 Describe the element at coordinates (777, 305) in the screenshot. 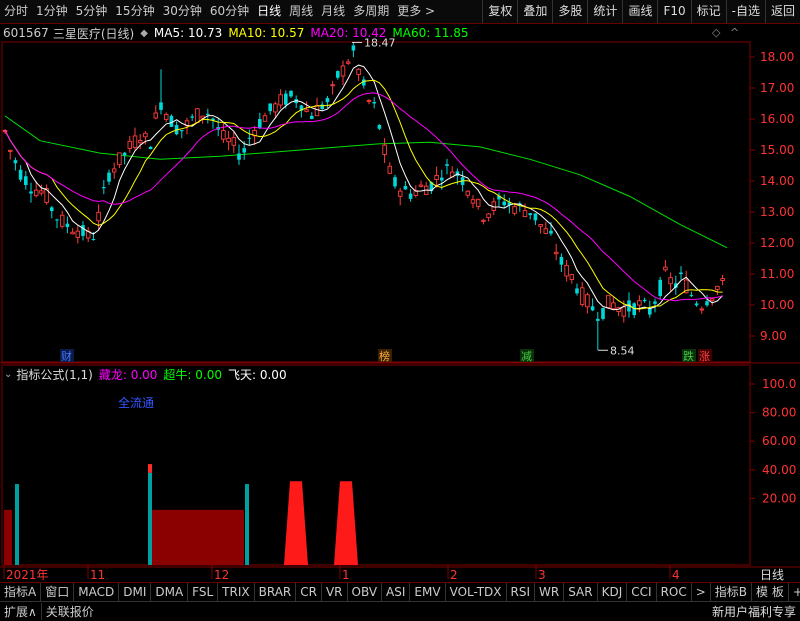

I see `price-axis-label: 10.00` at that location.